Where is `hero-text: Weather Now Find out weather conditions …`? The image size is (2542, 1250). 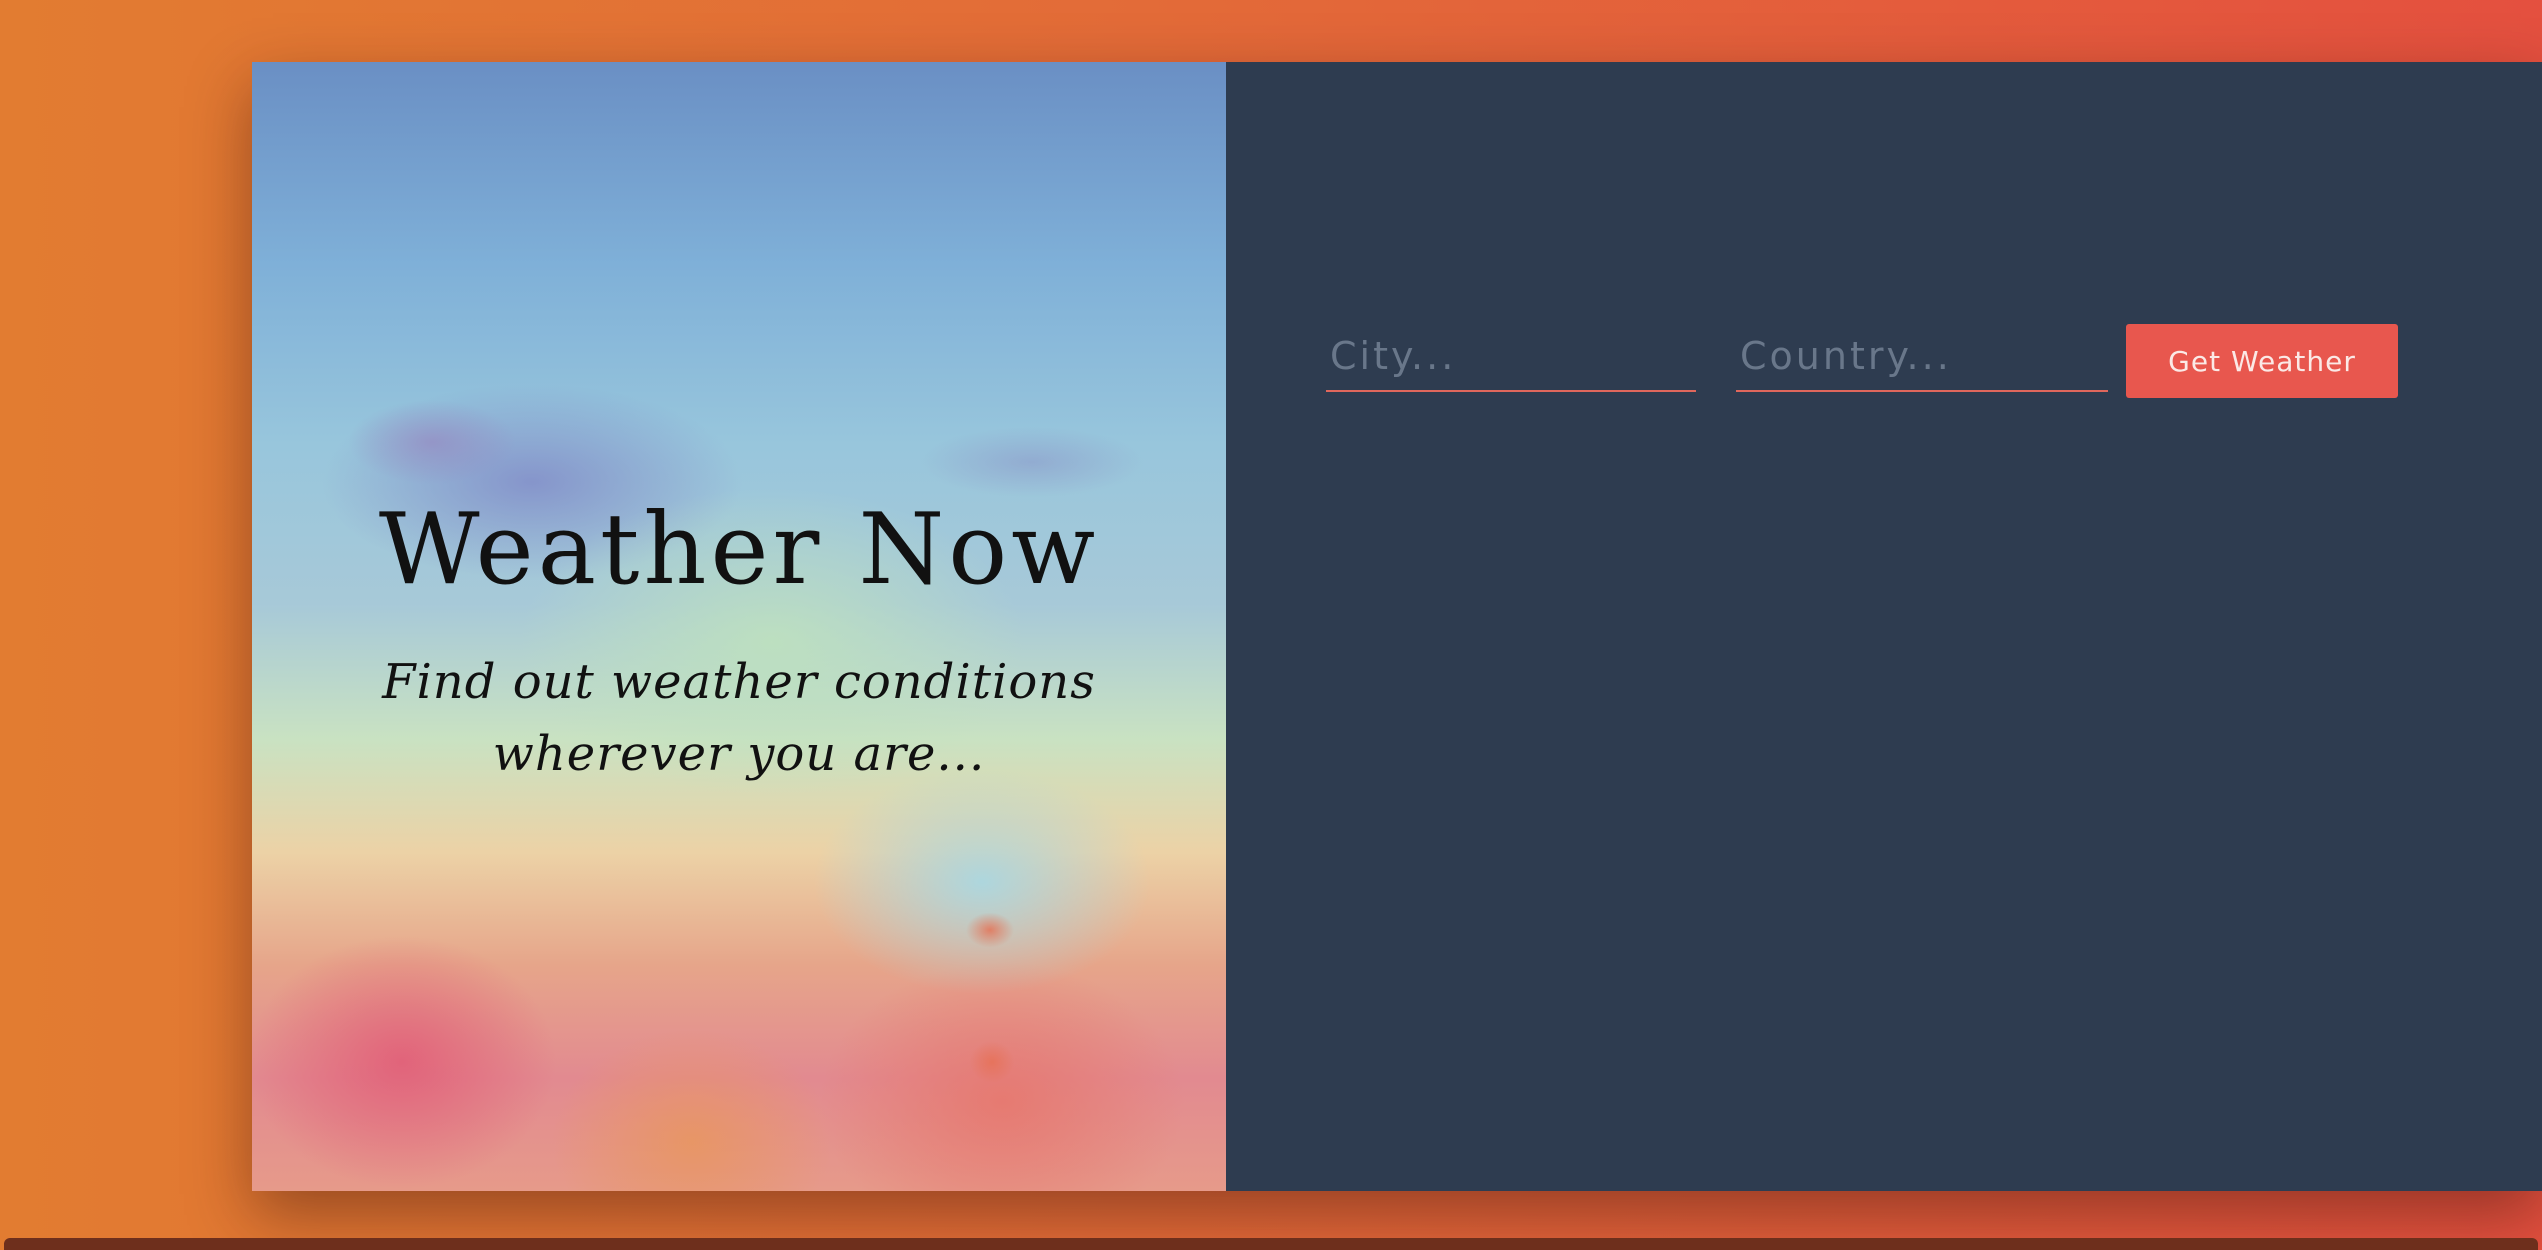 hero-text: Weather Now Find out weather conditions … is located at coordinates (739, 641).